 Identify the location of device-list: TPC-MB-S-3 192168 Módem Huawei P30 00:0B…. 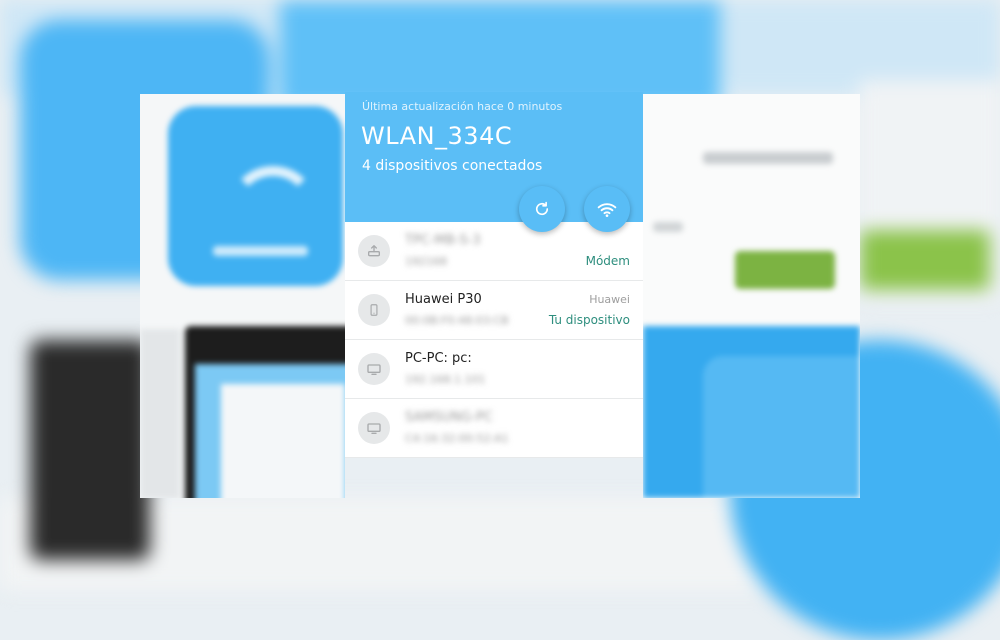
(494, 340).